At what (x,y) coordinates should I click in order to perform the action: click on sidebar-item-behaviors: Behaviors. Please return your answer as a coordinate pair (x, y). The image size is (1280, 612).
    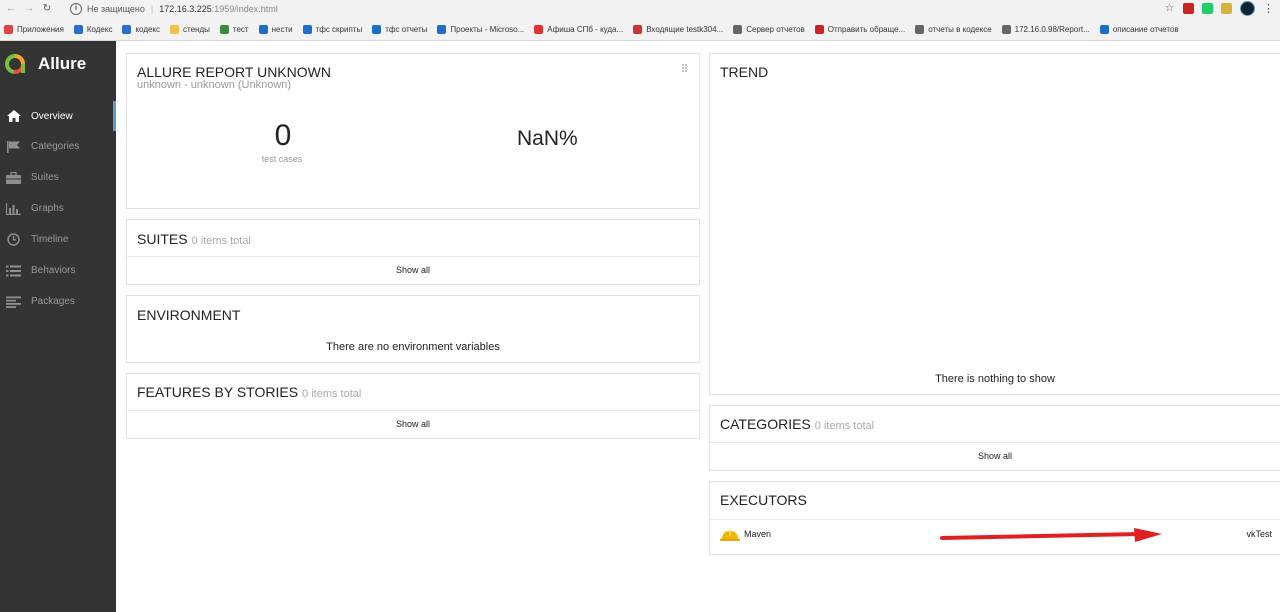
    Looking at the image, I should click on (58, 270).